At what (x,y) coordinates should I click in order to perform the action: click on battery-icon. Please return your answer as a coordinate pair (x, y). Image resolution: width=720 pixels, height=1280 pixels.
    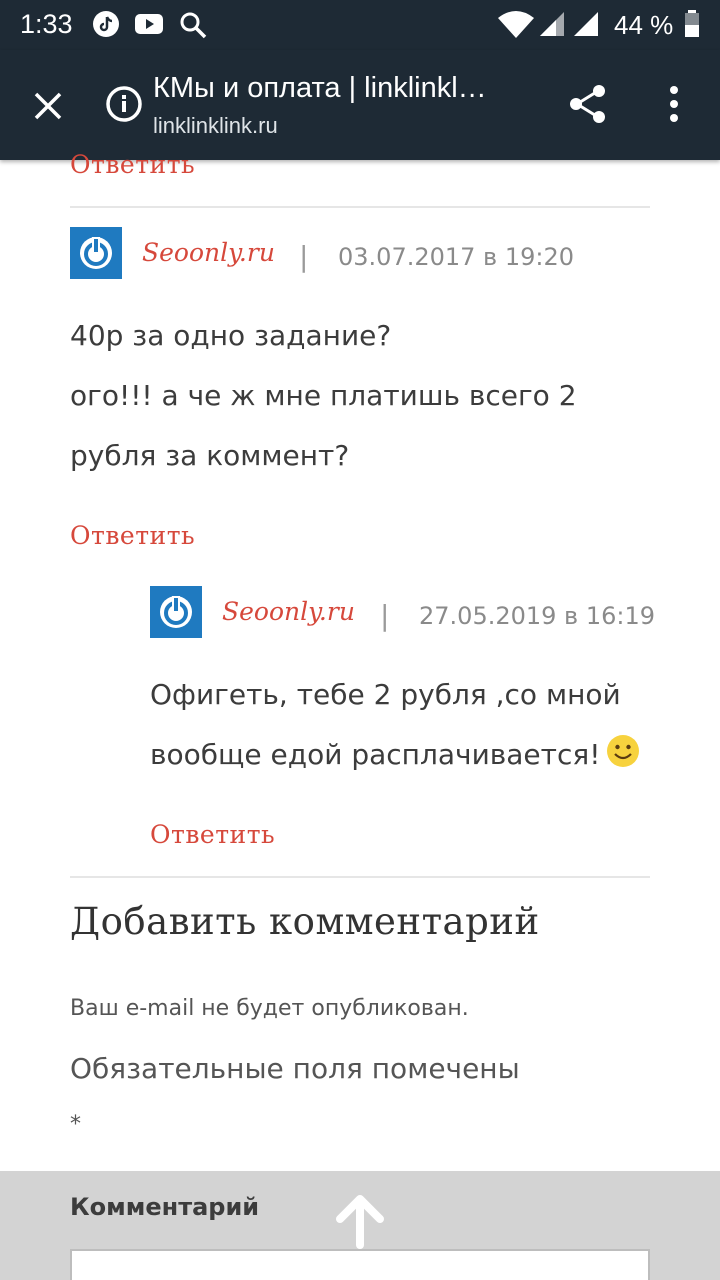
    Looking at the image, I should click on (692, 23).